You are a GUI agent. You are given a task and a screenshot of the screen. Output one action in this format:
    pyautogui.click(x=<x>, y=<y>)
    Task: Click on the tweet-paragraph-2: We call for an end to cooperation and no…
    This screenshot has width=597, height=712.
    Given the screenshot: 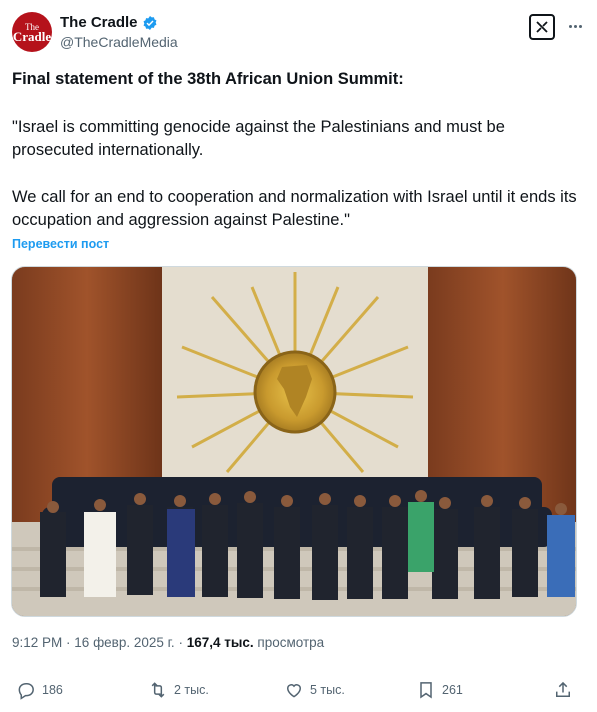 What is the action you would take?
    pyautogui.click(x=294, y=208)
    